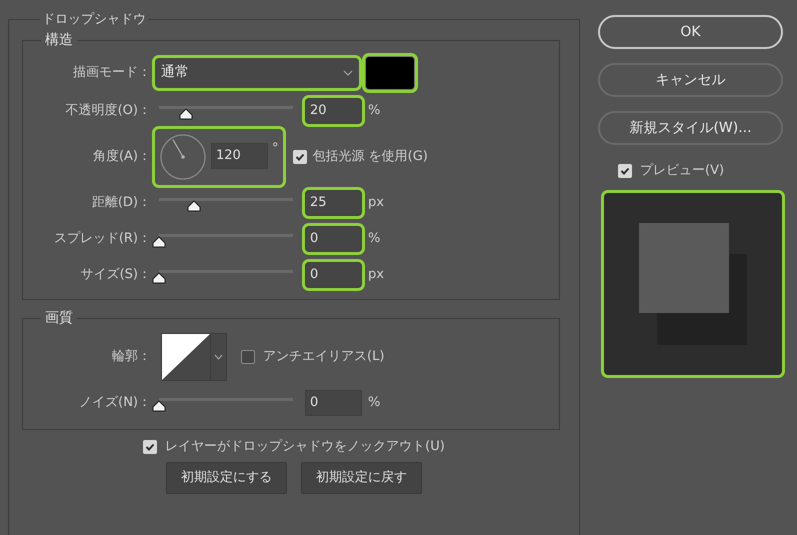 Image resolution: width=797 pixels, height=535 pixels. Describe the element at coordinates (370, 157) in the screenshot. I see `checkbox-label: 包括光源 を使用(G)` at that location.